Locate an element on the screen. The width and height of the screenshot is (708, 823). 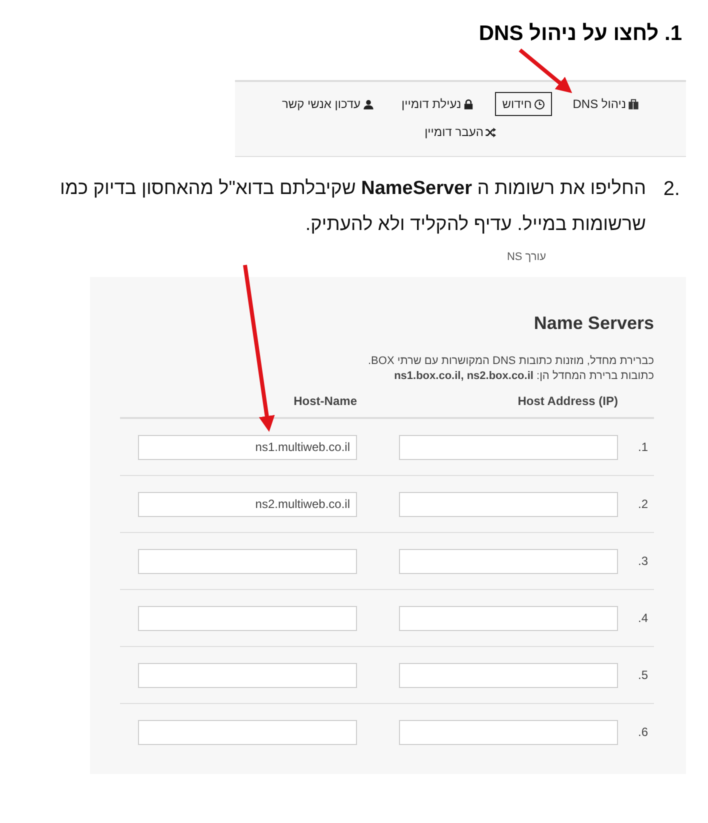
breadcrumb: עורך NS is located at coordinates (526, 258).